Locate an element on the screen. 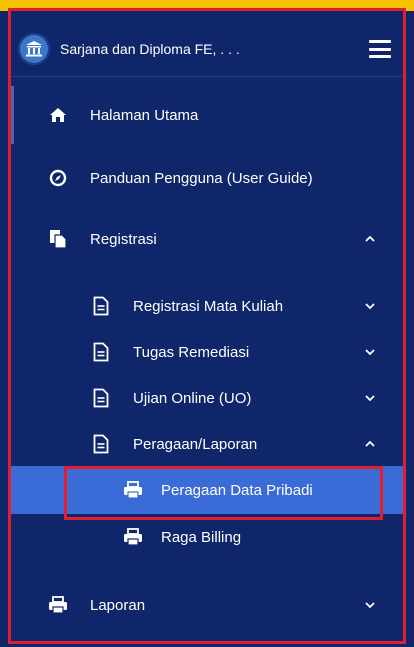 Image resolution: width=414 pixels, height=647 pixels. submenu-item-registrasi-mata-kuliah: Registrasi Mata Kuliah is located at coordinates (208, 306).